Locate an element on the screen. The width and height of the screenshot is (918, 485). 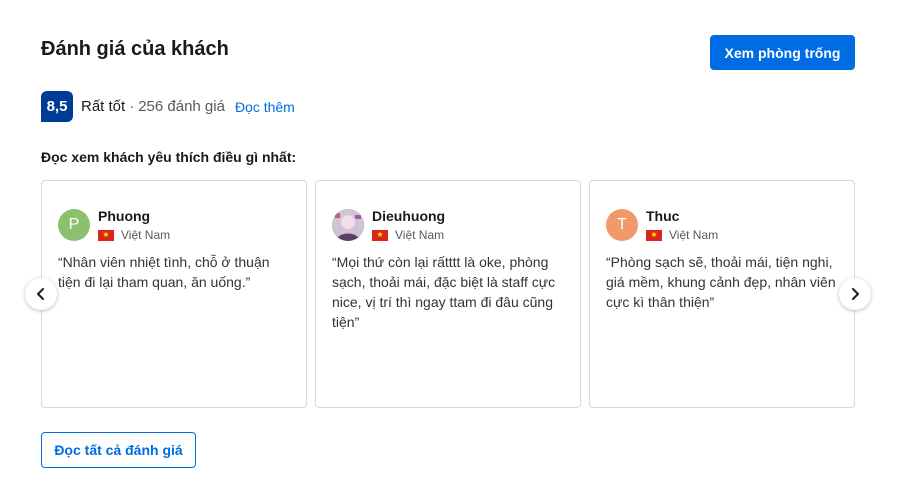
review-count: 256 đánh giá is located at coordinates (181, 106).